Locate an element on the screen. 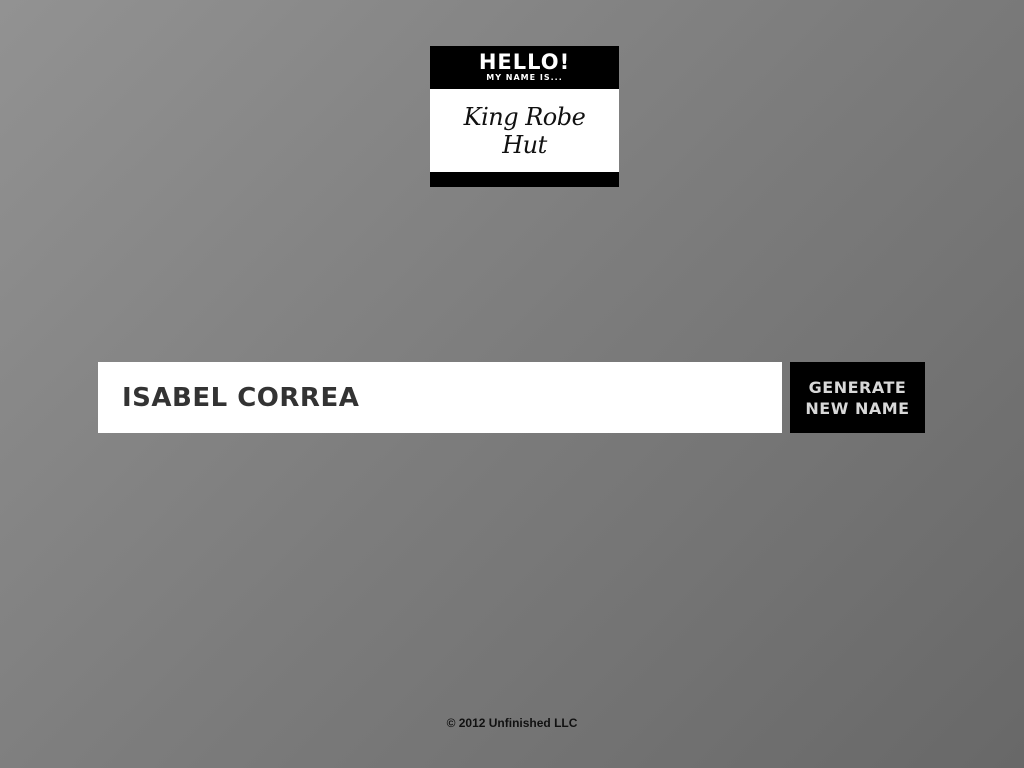 The height and width of the screenshot is (768, 1024). generate-button-label: GENERATE NEW NAME is located at coordinates (857, 397).